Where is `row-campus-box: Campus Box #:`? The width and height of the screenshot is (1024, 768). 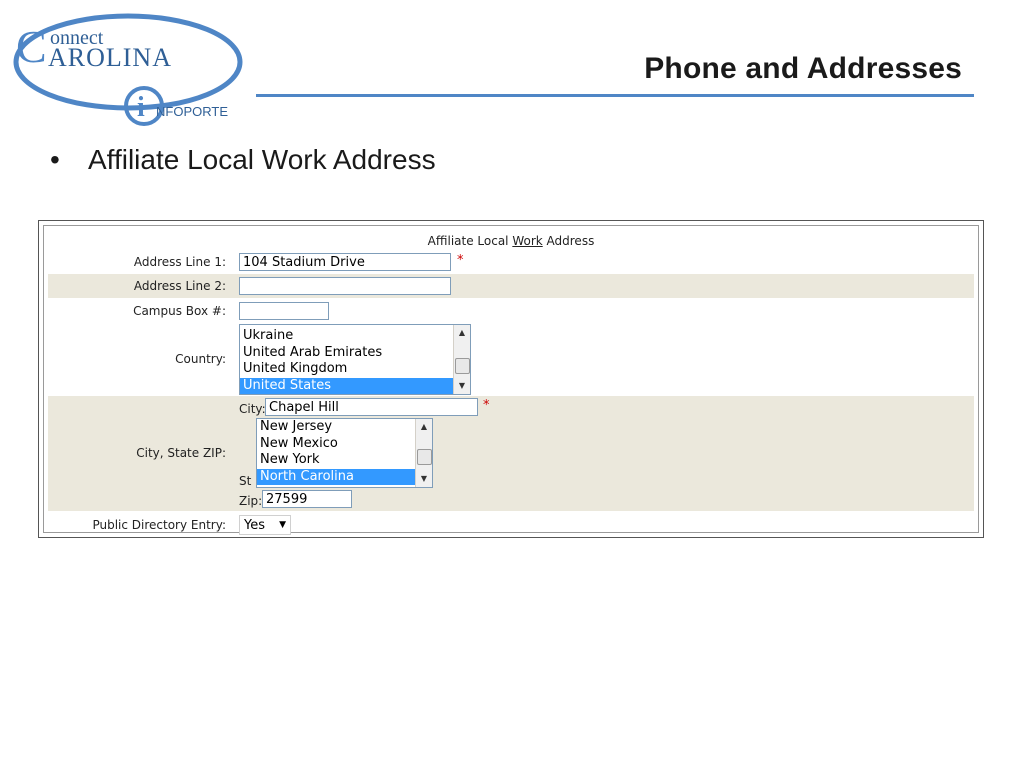
row-campus-box: Campus Box #: is located at coordinates (511, 311).